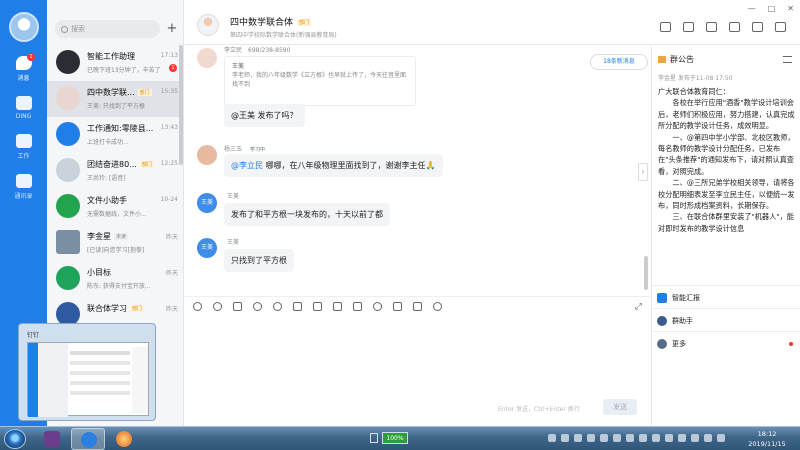 This screenshot has width=800, height=450. I want to click on search-placeholder: 搜索, so click(78, 29).